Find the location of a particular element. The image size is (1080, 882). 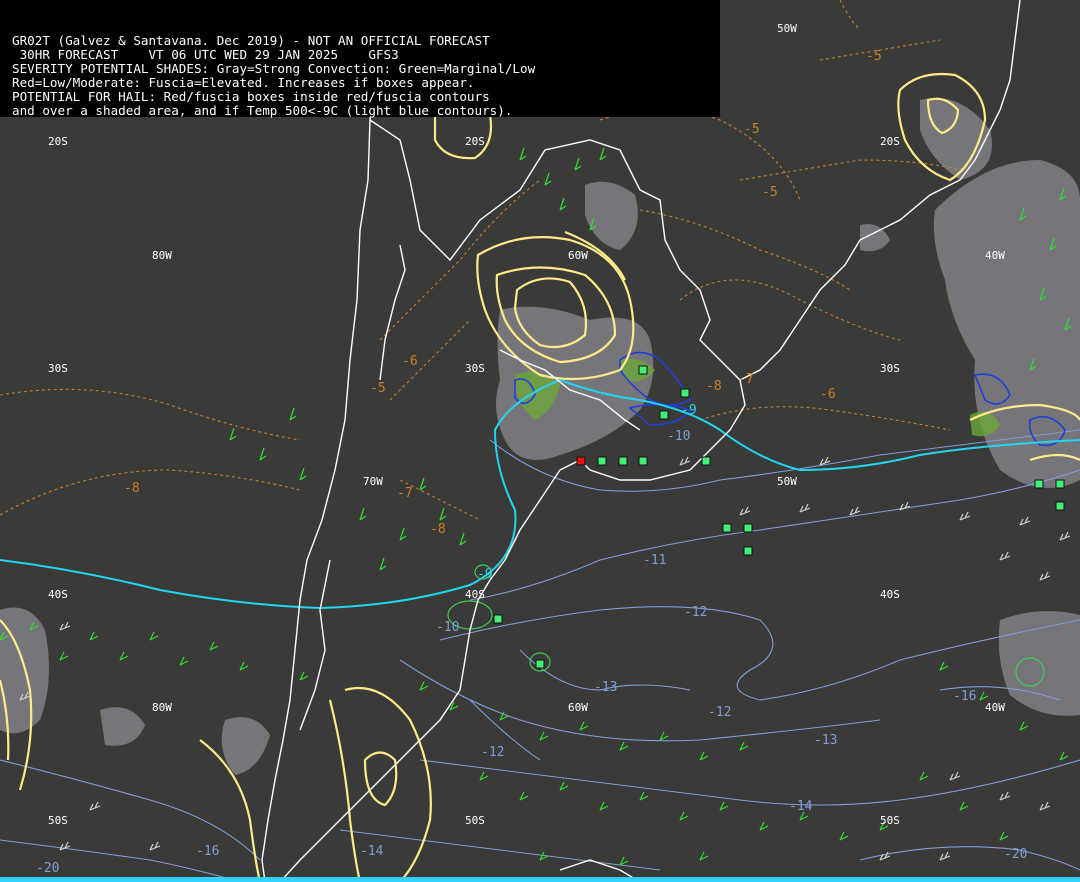

lon-label: 70W is located at coordinates (373, 481).